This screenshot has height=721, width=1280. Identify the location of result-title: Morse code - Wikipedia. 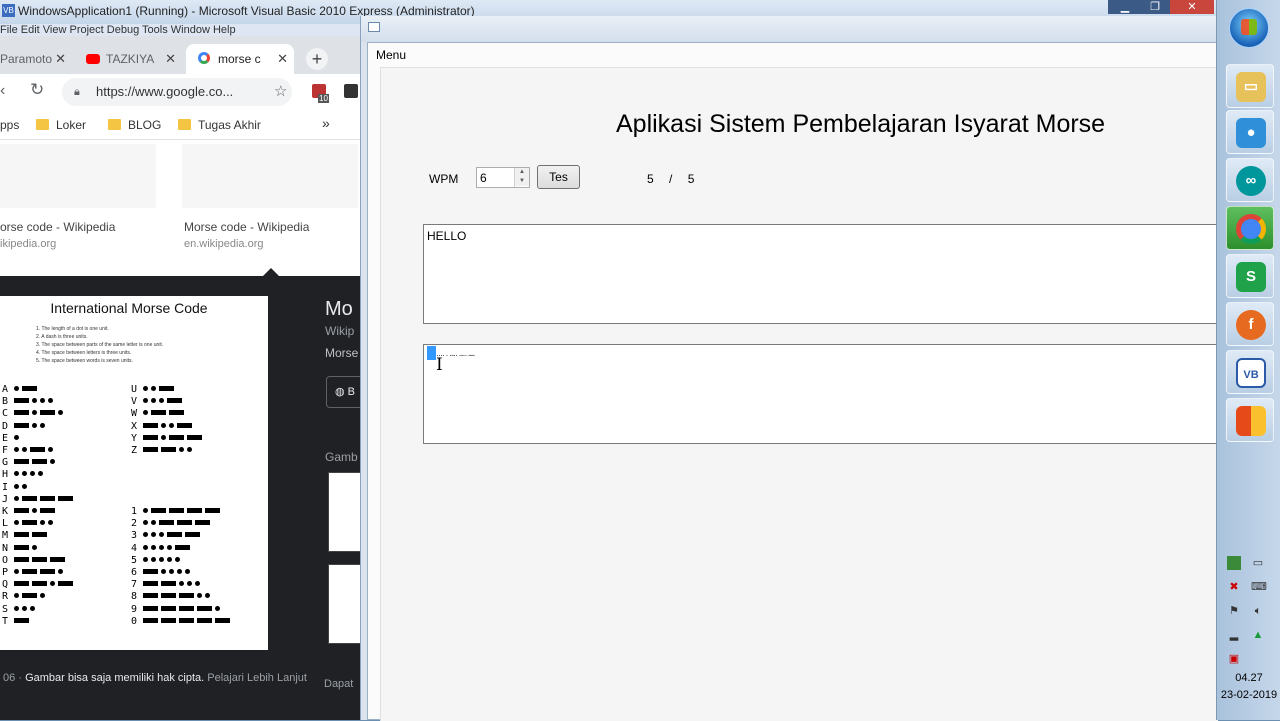
(246, 227).